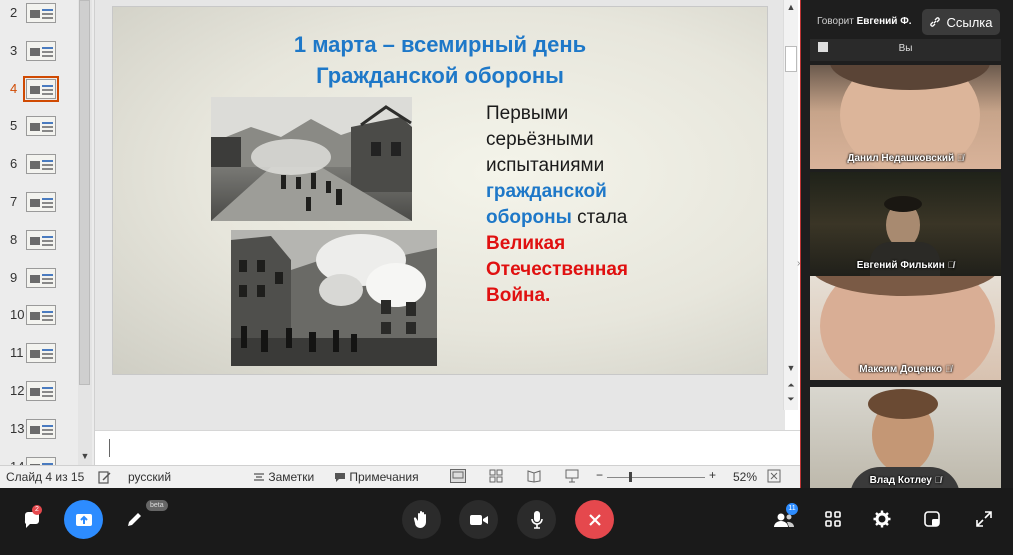  I want to click on zoom-in-button: +, so click(712, 475).